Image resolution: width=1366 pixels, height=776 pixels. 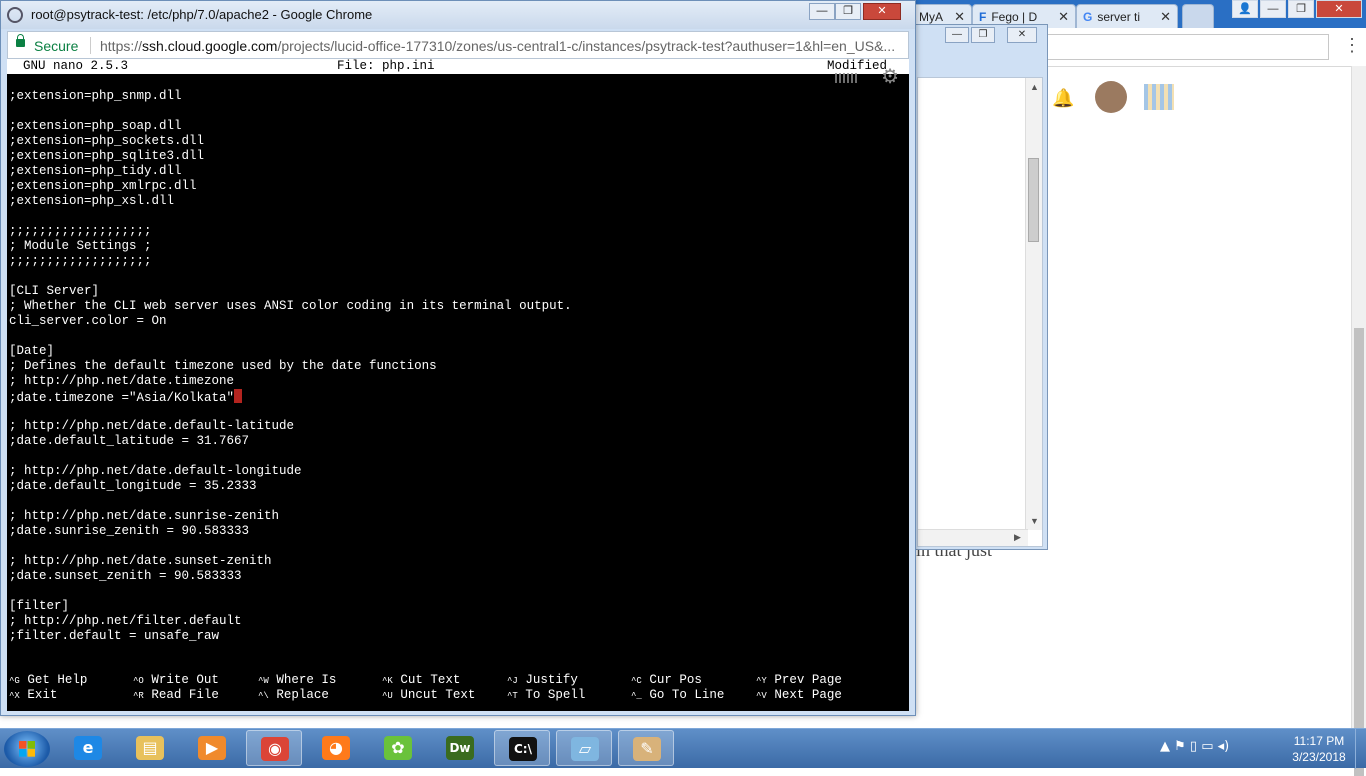 I want to click on system-tray: ▲ ⚑ ▯ ▭ ◂), so click(x=1194, y=746).